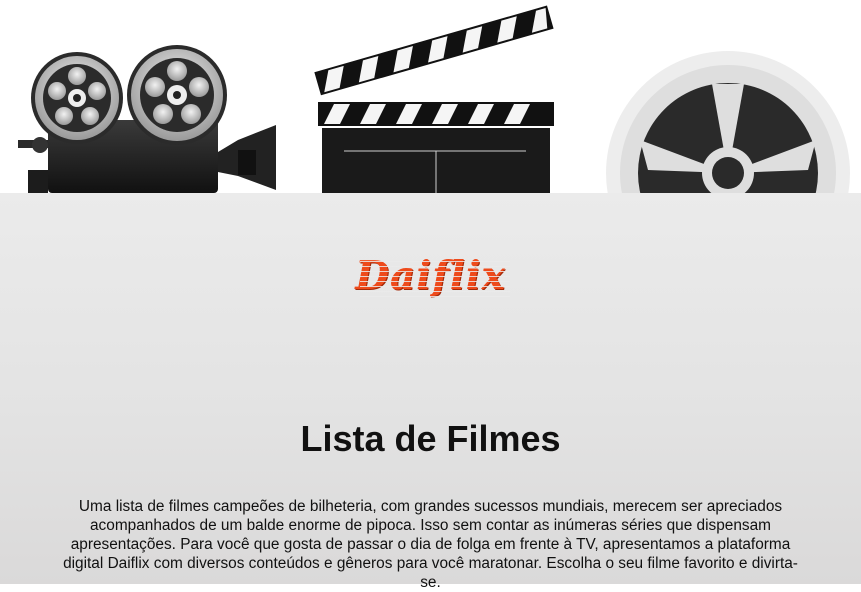  Describe the element at coordinates (728, 122) in the screenshot. I see `film-reel-icon` at that location.